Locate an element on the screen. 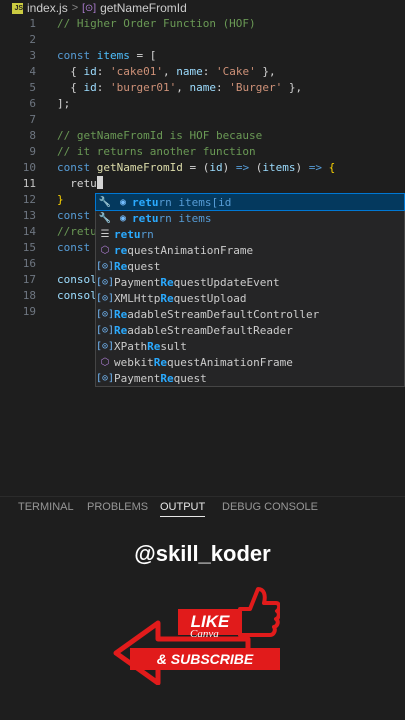  code-token: , is located at coordinates (169, 71).